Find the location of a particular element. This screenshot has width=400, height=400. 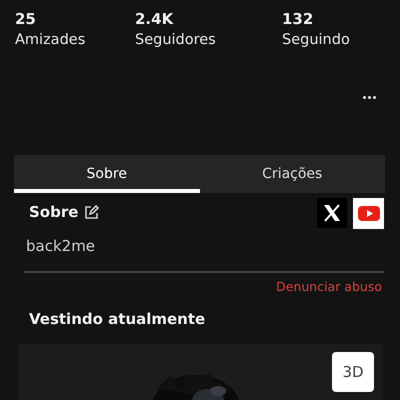

stat-label: Amizades is located at coordinates (75, 40).